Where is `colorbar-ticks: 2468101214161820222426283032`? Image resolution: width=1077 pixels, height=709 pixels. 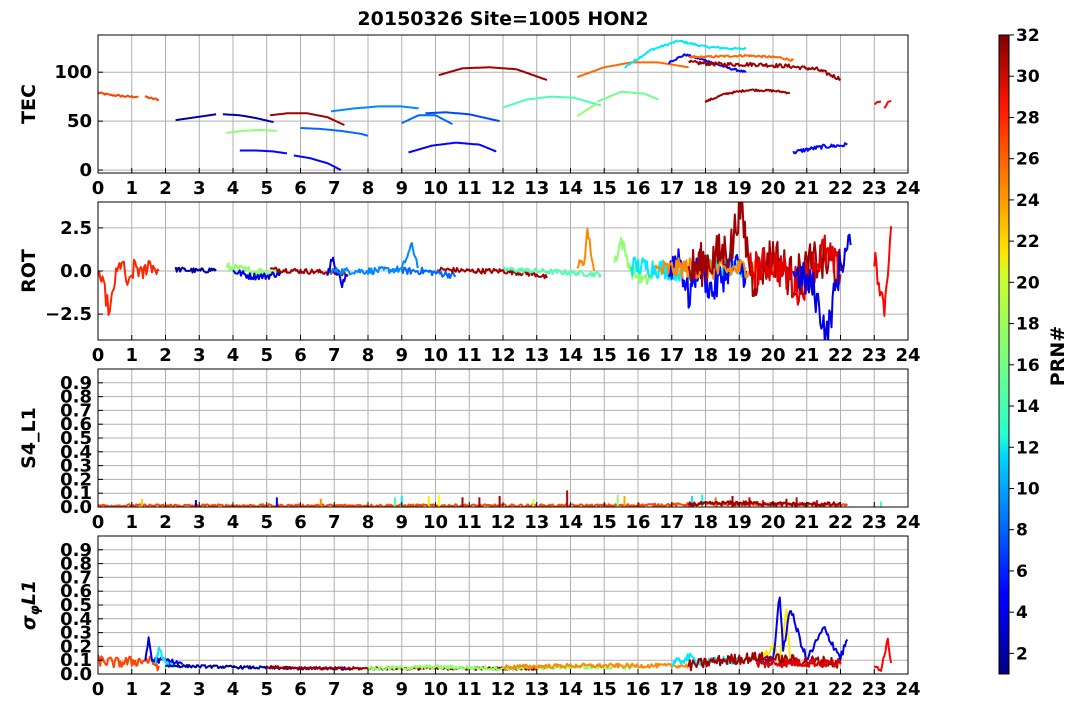 colorbar-ticks: 2468101214161820222426283032 is located at coordinates (1024, 345).